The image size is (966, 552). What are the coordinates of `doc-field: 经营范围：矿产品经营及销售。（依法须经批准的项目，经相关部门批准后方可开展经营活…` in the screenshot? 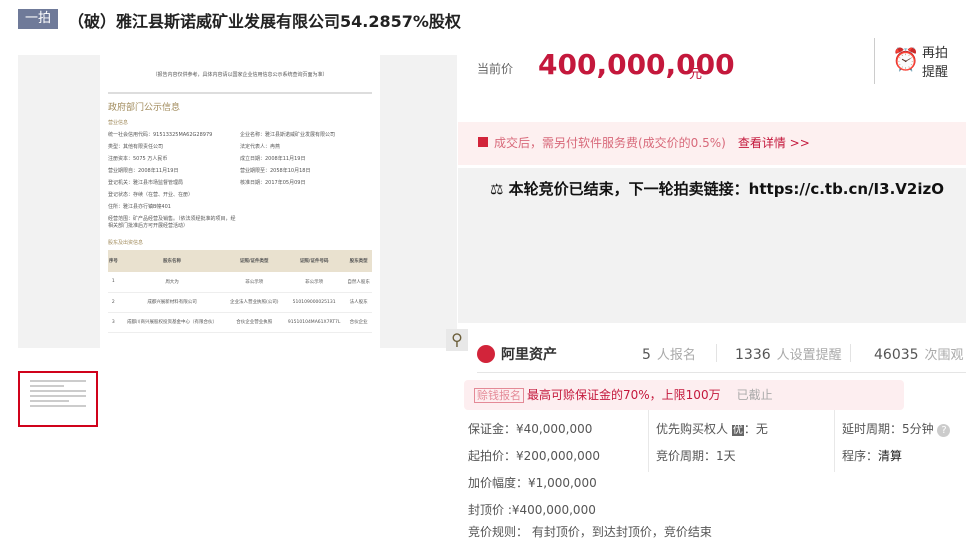 It's located at (172, 222).